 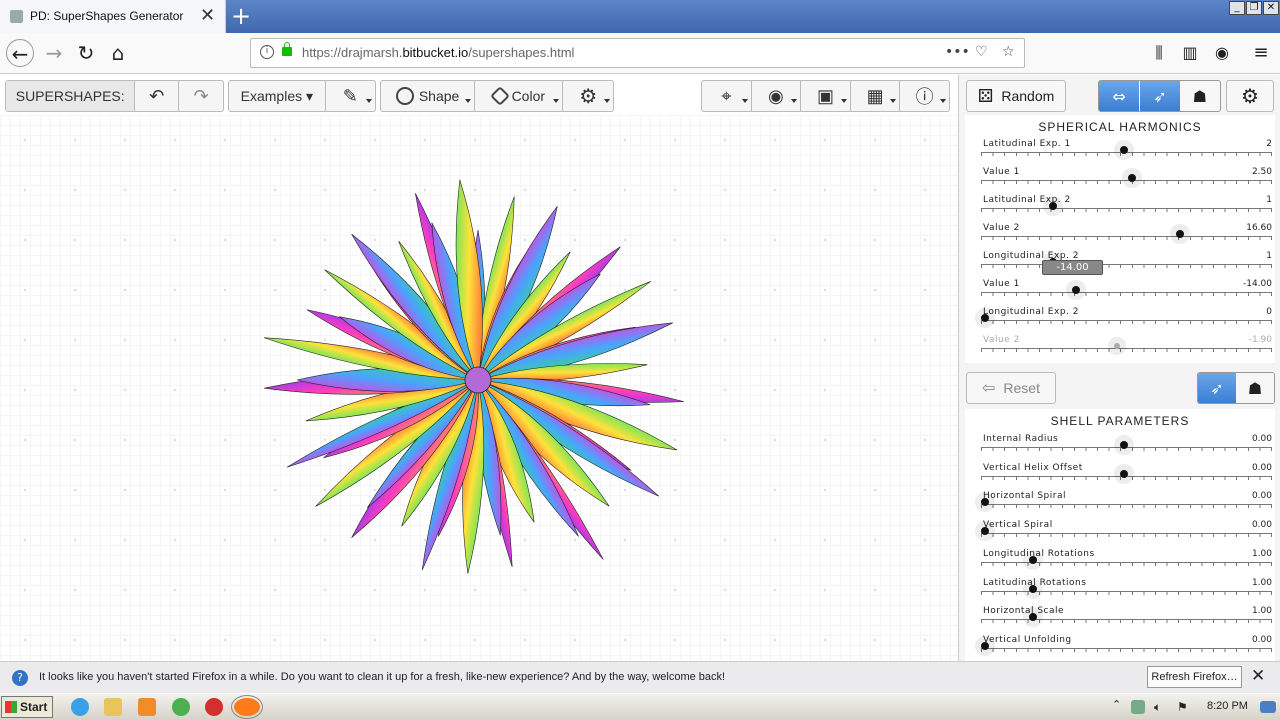 I want to click on display-mode-button: ▣, so click(x=826, y=96).